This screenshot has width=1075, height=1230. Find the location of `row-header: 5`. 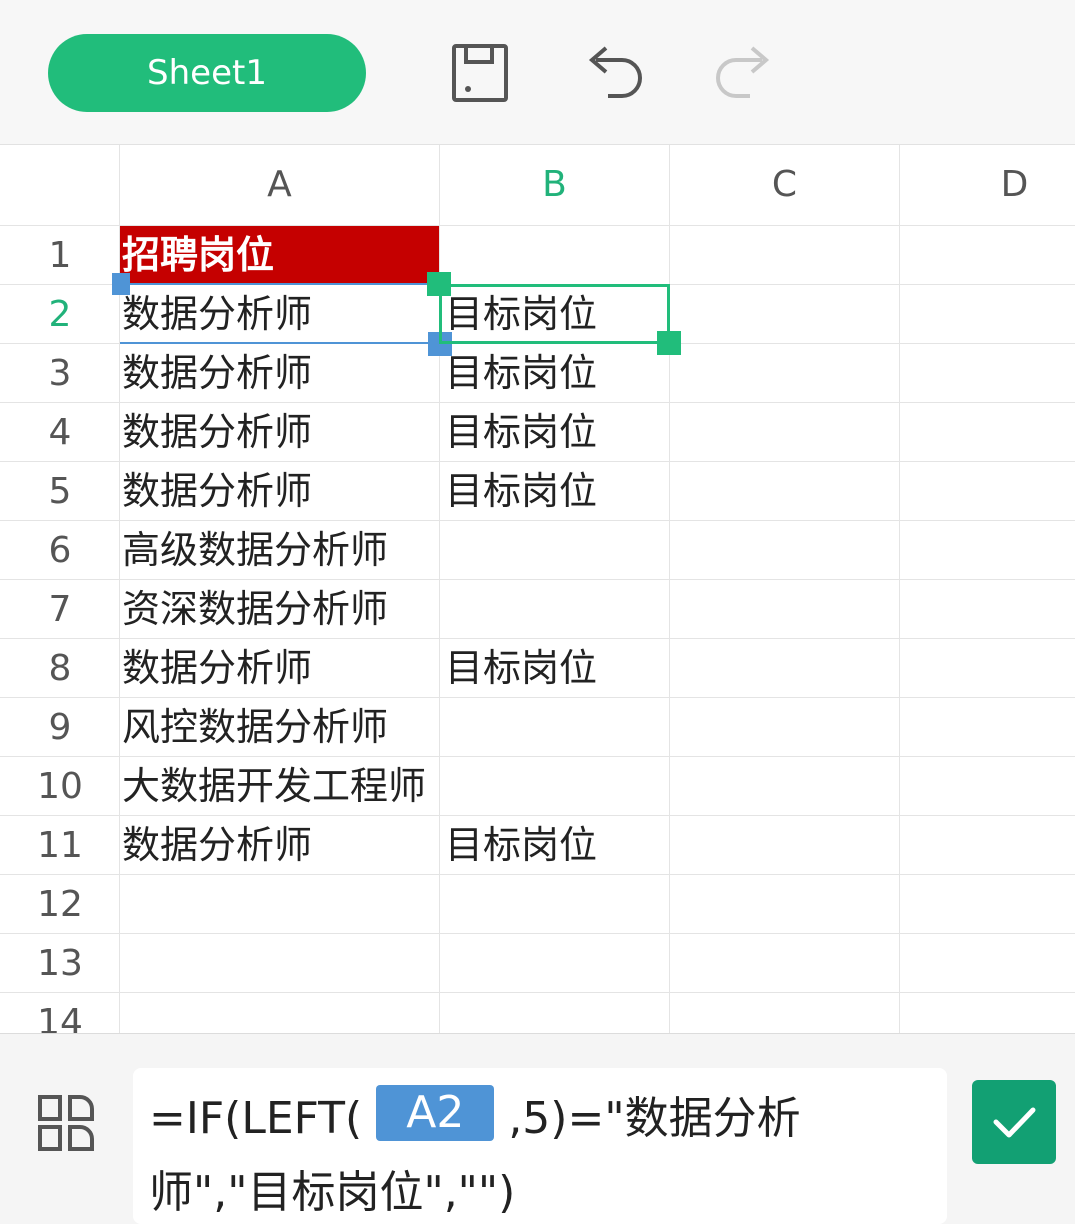

row-header: 5 is located at coordinates (60, 491).